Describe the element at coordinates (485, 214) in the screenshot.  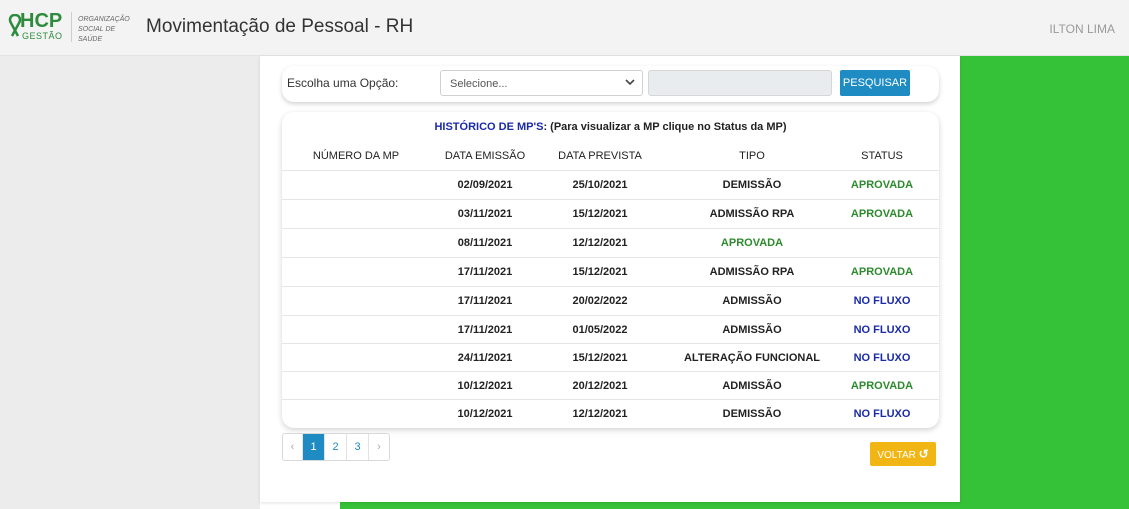
I see `cell-emissao: 03/11/2021` at that location.